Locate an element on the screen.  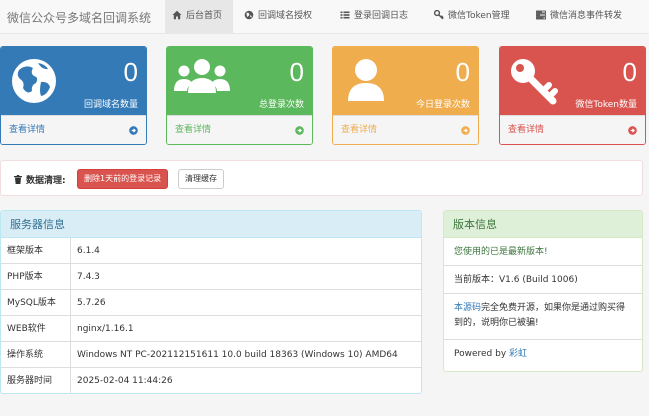
row-value: 5.7.26 is located at coordinates (91, 303).